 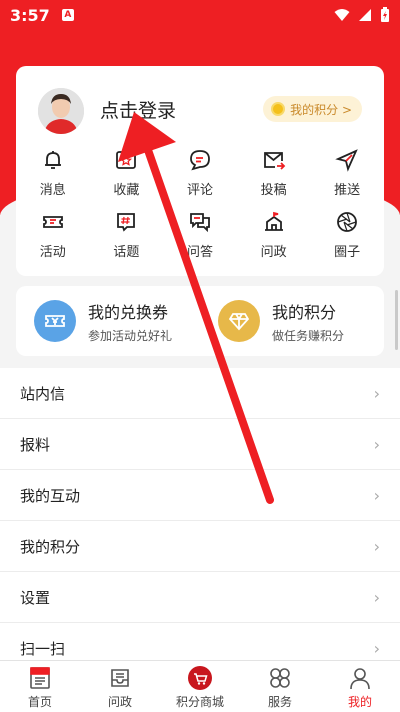 I want to click on tab-home: 首页, so click(x=40, y=686).